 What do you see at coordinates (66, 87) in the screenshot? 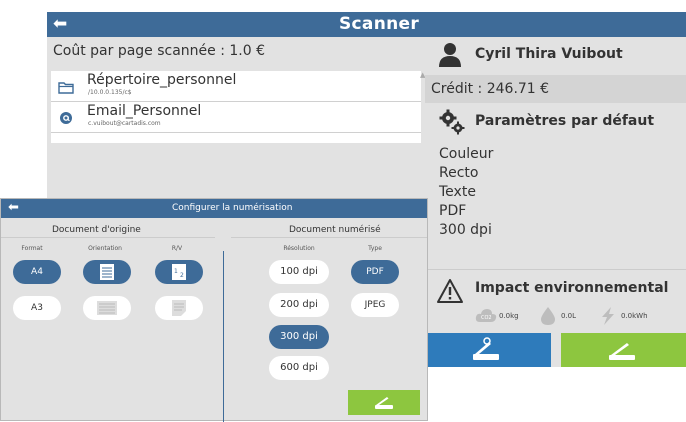
I see `folder-icon` at bounding box center [66, 87].